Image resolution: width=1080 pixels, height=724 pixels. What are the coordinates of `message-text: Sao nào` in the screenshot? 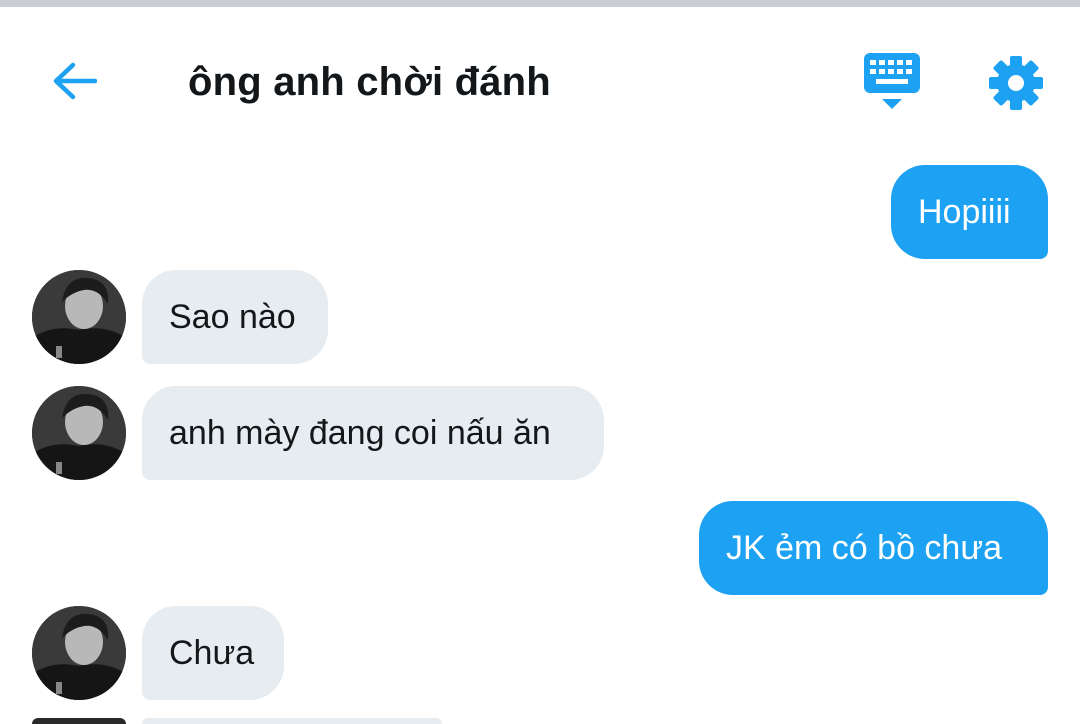 It's located at (232, 317).